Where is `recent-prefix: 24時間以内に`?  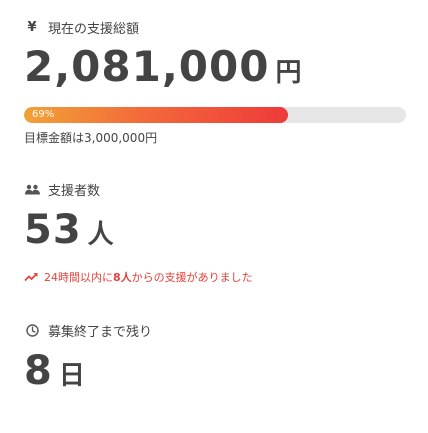
recent-prefix: 24時間以内に is located at coordinates (78, 277).